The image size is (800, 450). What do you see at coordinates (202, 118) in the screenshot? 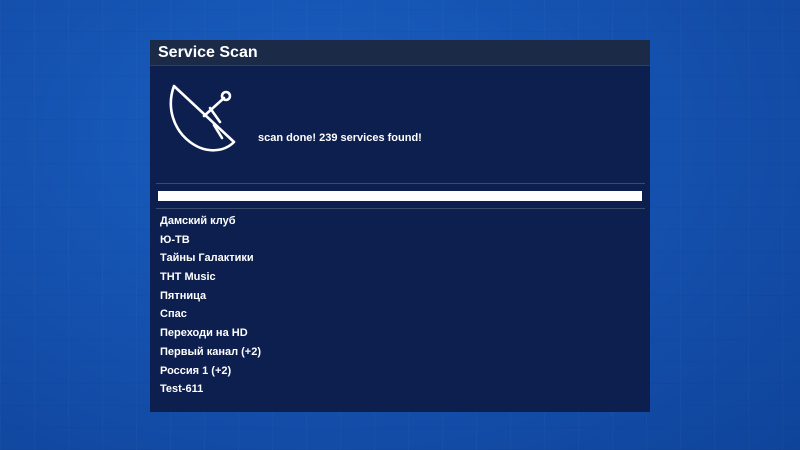
I see `satellite-dish-icon` at bounding box center [202, 118].